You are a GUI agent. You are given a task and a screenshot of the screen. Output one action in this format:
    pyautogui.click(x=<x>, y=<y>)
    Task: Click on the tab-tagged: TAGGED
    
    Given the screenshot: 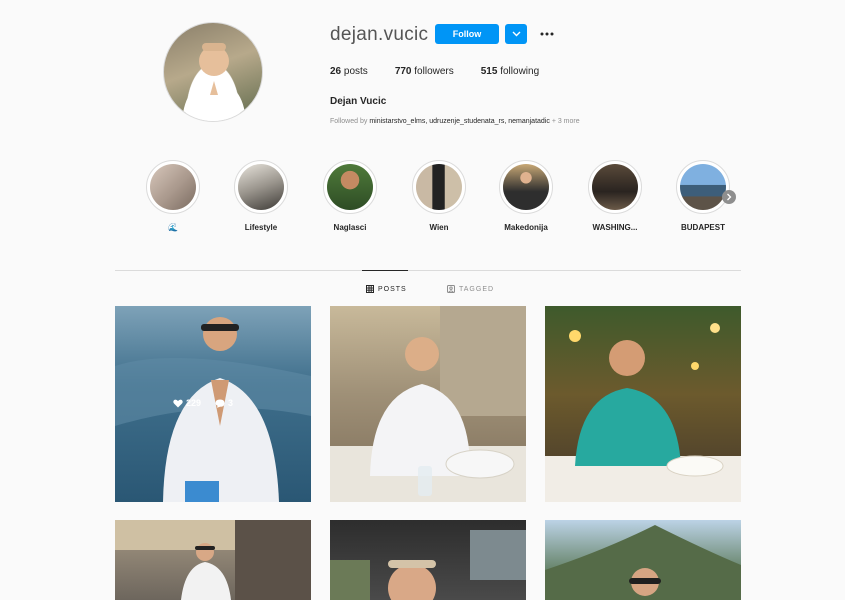 What is the action you would take?
    pyautogui.click(x=470, y=289)
    